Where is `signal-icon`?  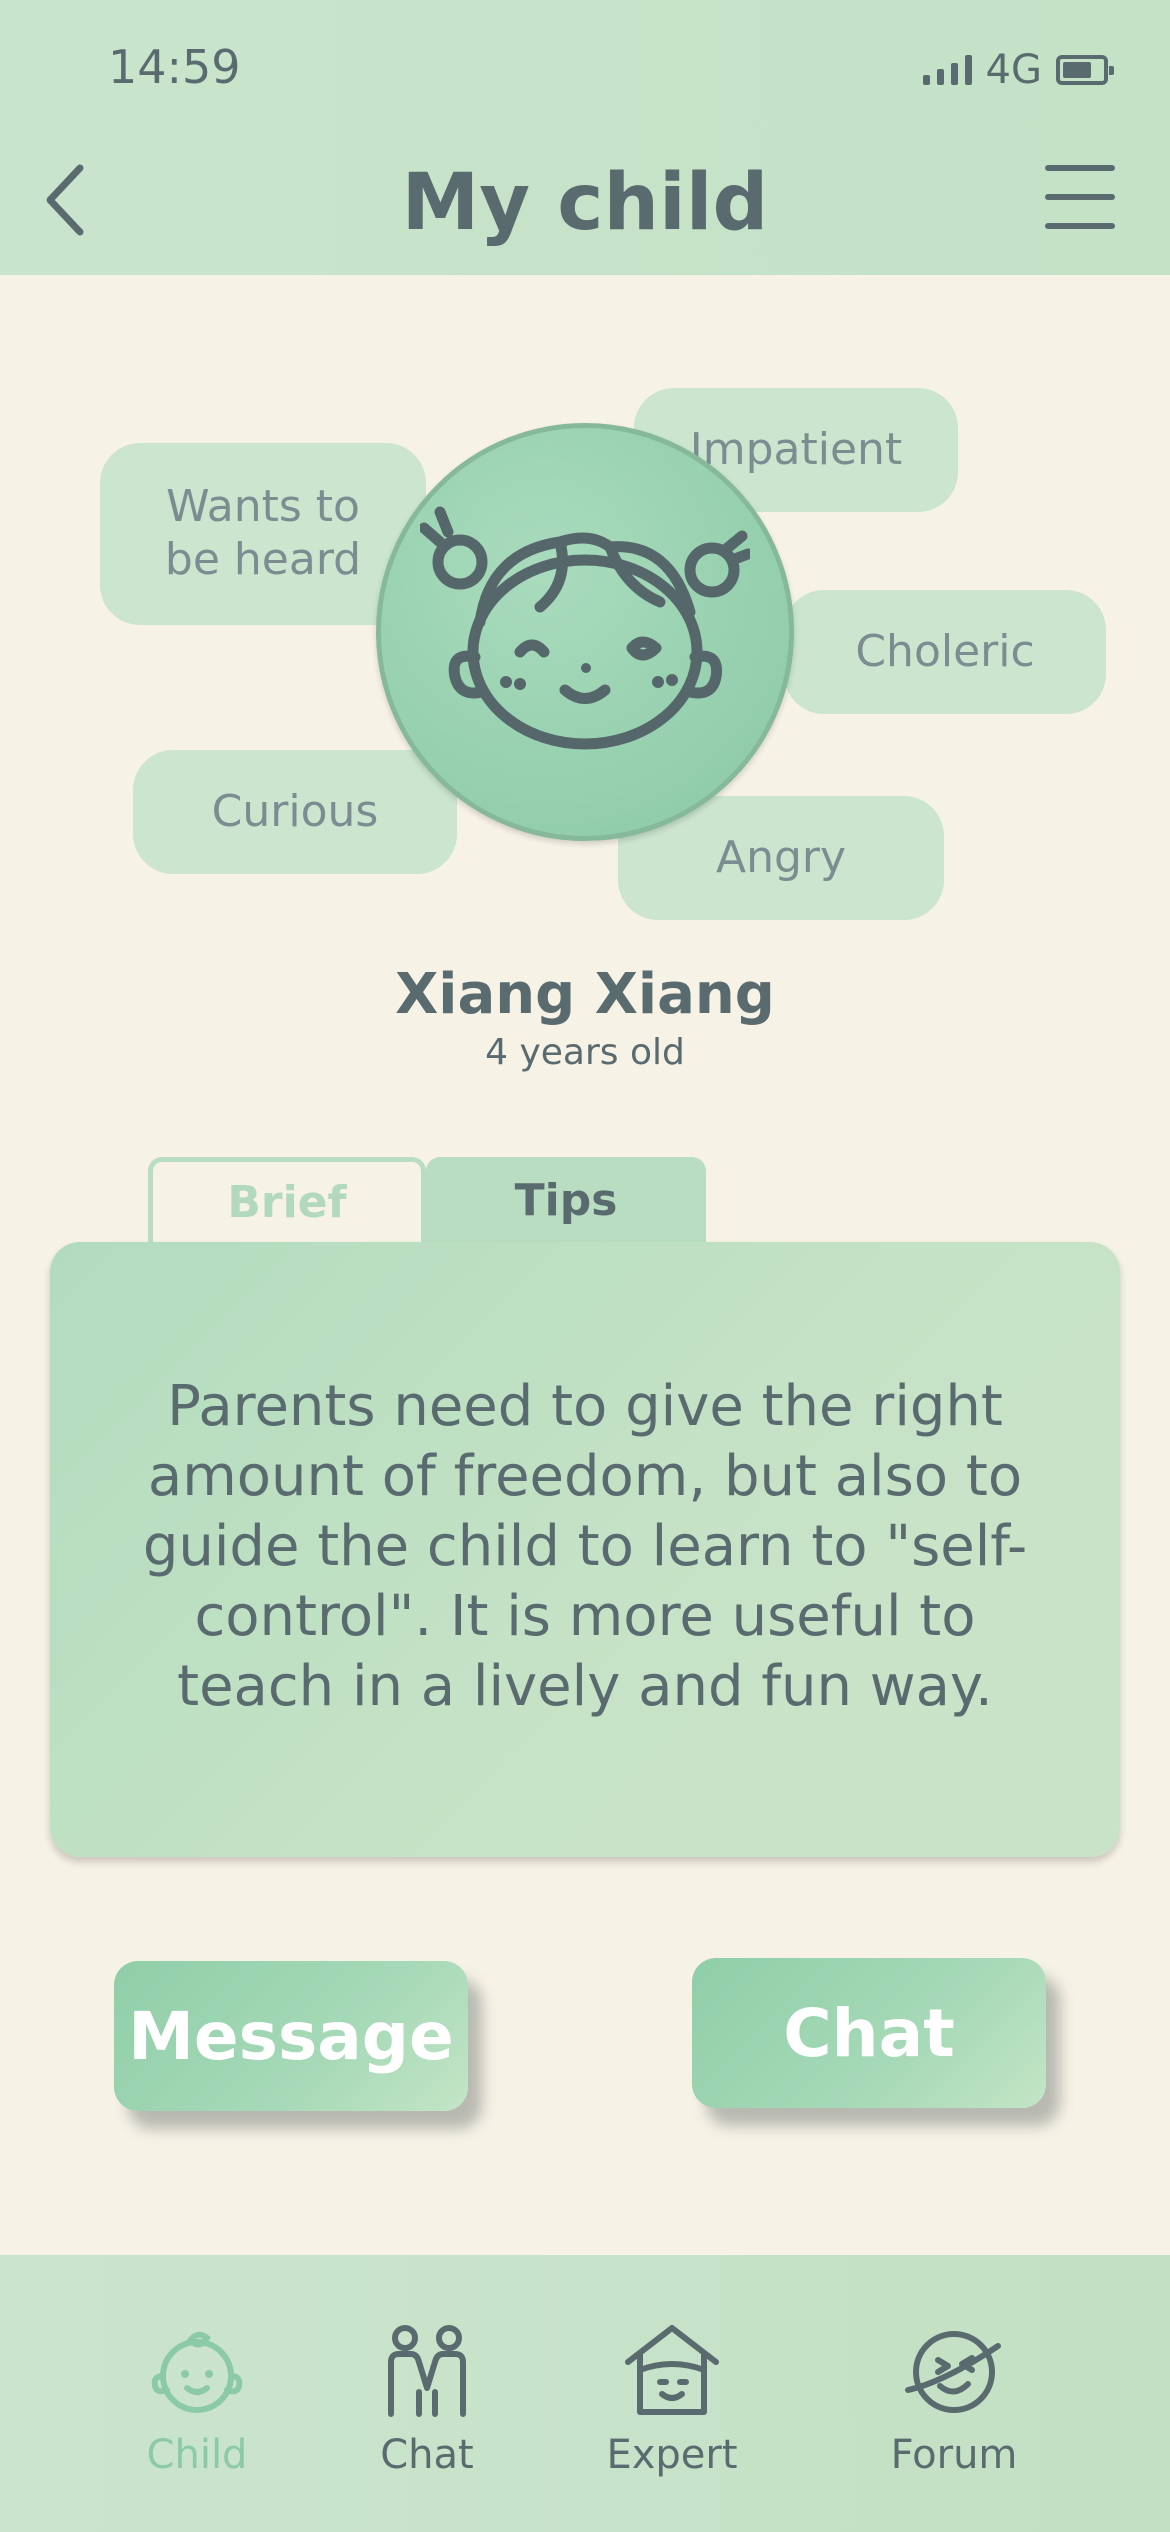 signal-icon is located at coordinates (947, 70).